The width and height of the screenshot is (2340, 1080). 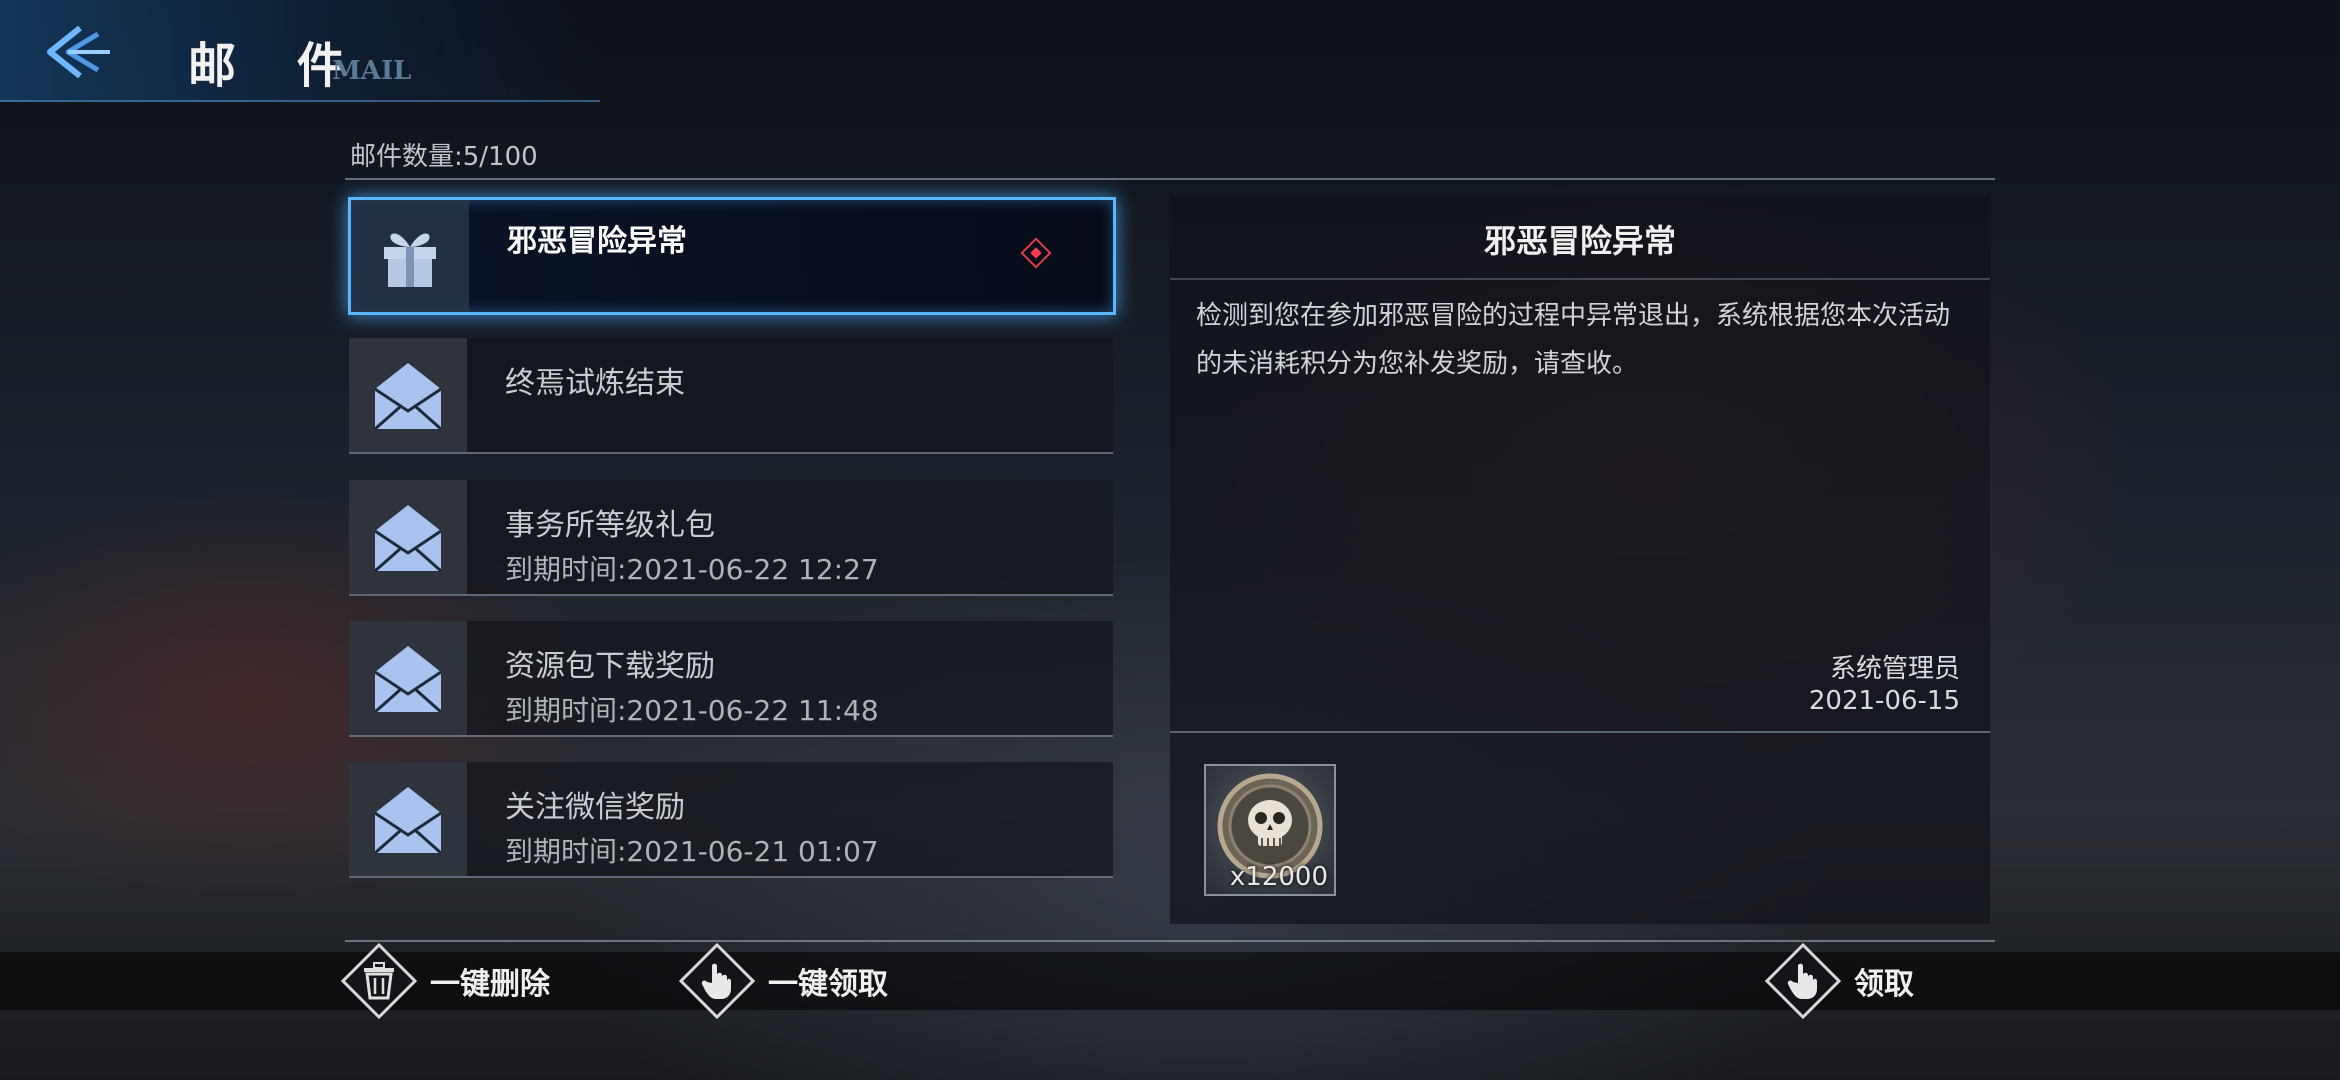 I want to click on claim-button: 领取, so click(x=1839, y=981).